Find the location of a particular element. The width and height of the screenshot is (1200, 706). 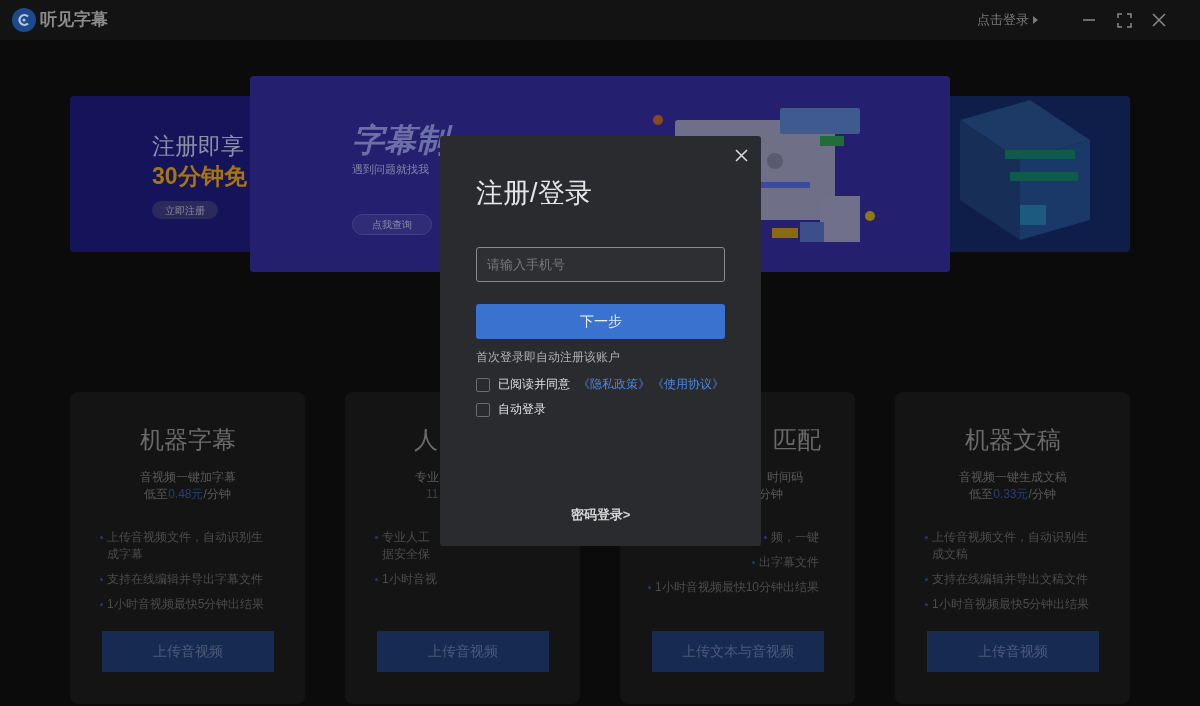

card-title: 匹配 is located at coordinates (797, 440).